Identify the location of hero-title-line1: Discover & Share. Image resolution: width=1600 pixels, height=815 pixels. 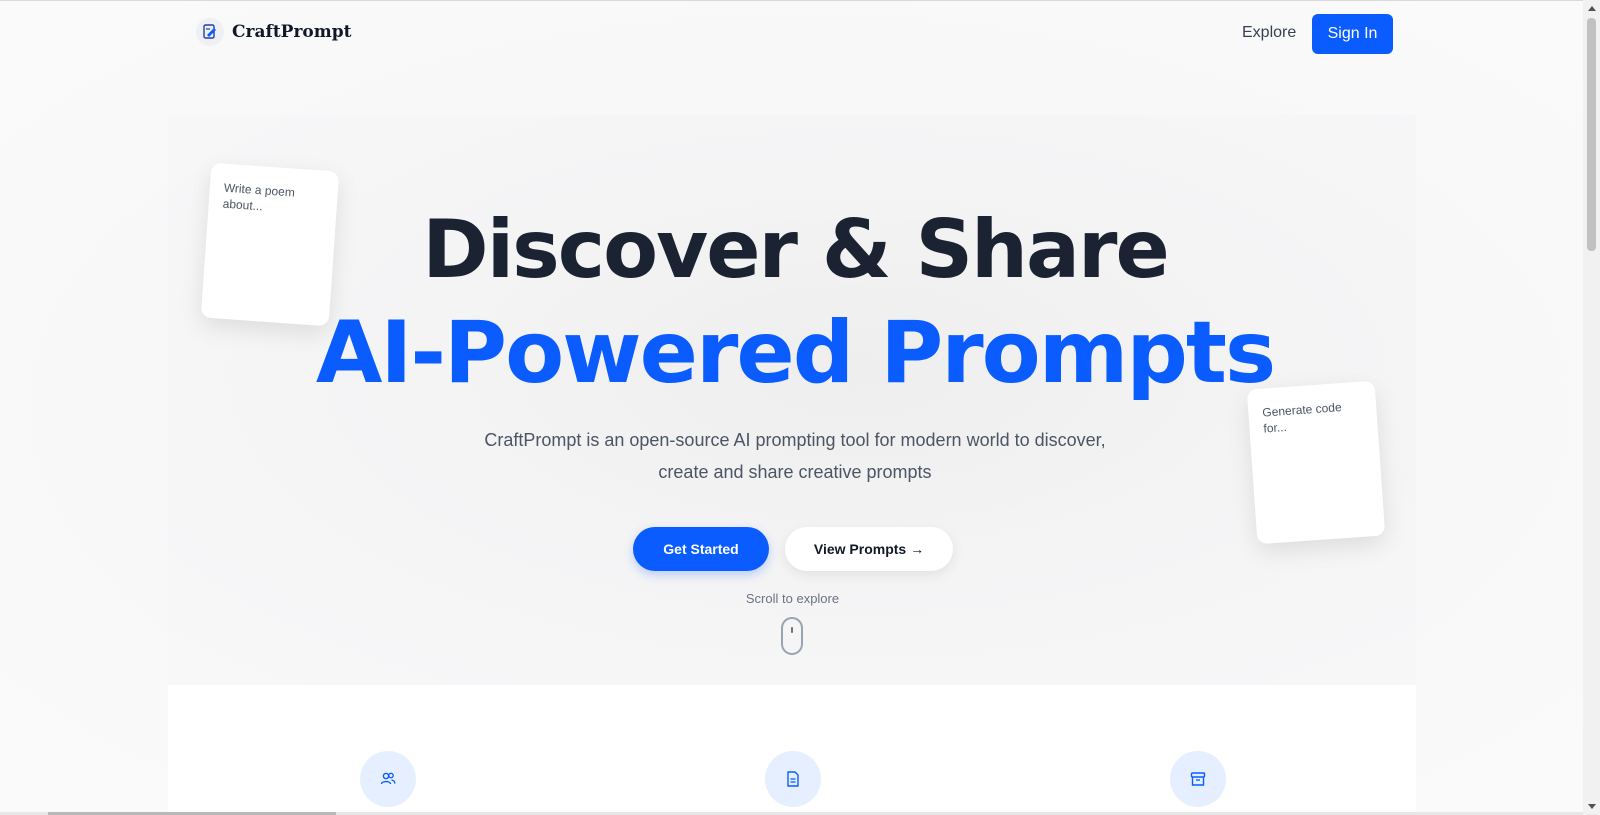
(795, 249).